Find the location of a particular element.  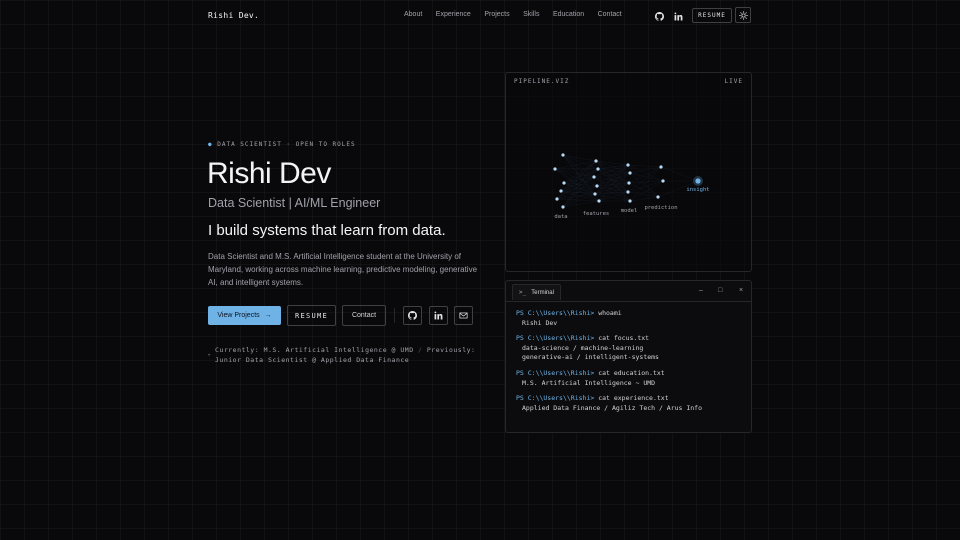

terminal-tab-label: Terminal is located at coordinates (542, 292).